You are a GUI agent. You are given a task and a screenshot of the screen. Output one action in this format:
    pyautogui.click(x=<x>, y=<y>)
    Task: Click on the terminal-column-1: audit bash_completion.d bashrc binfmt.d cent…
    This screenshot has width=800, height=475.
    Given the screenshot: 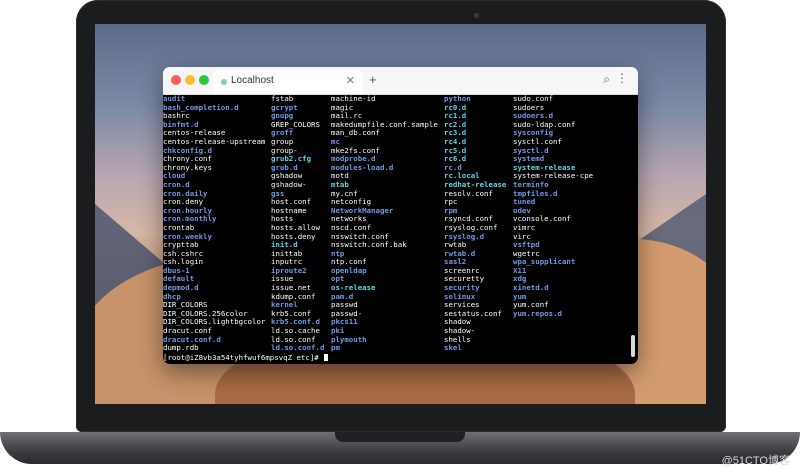 What is the action you would take?
    pyautogui.click(x=214, y=223)
    